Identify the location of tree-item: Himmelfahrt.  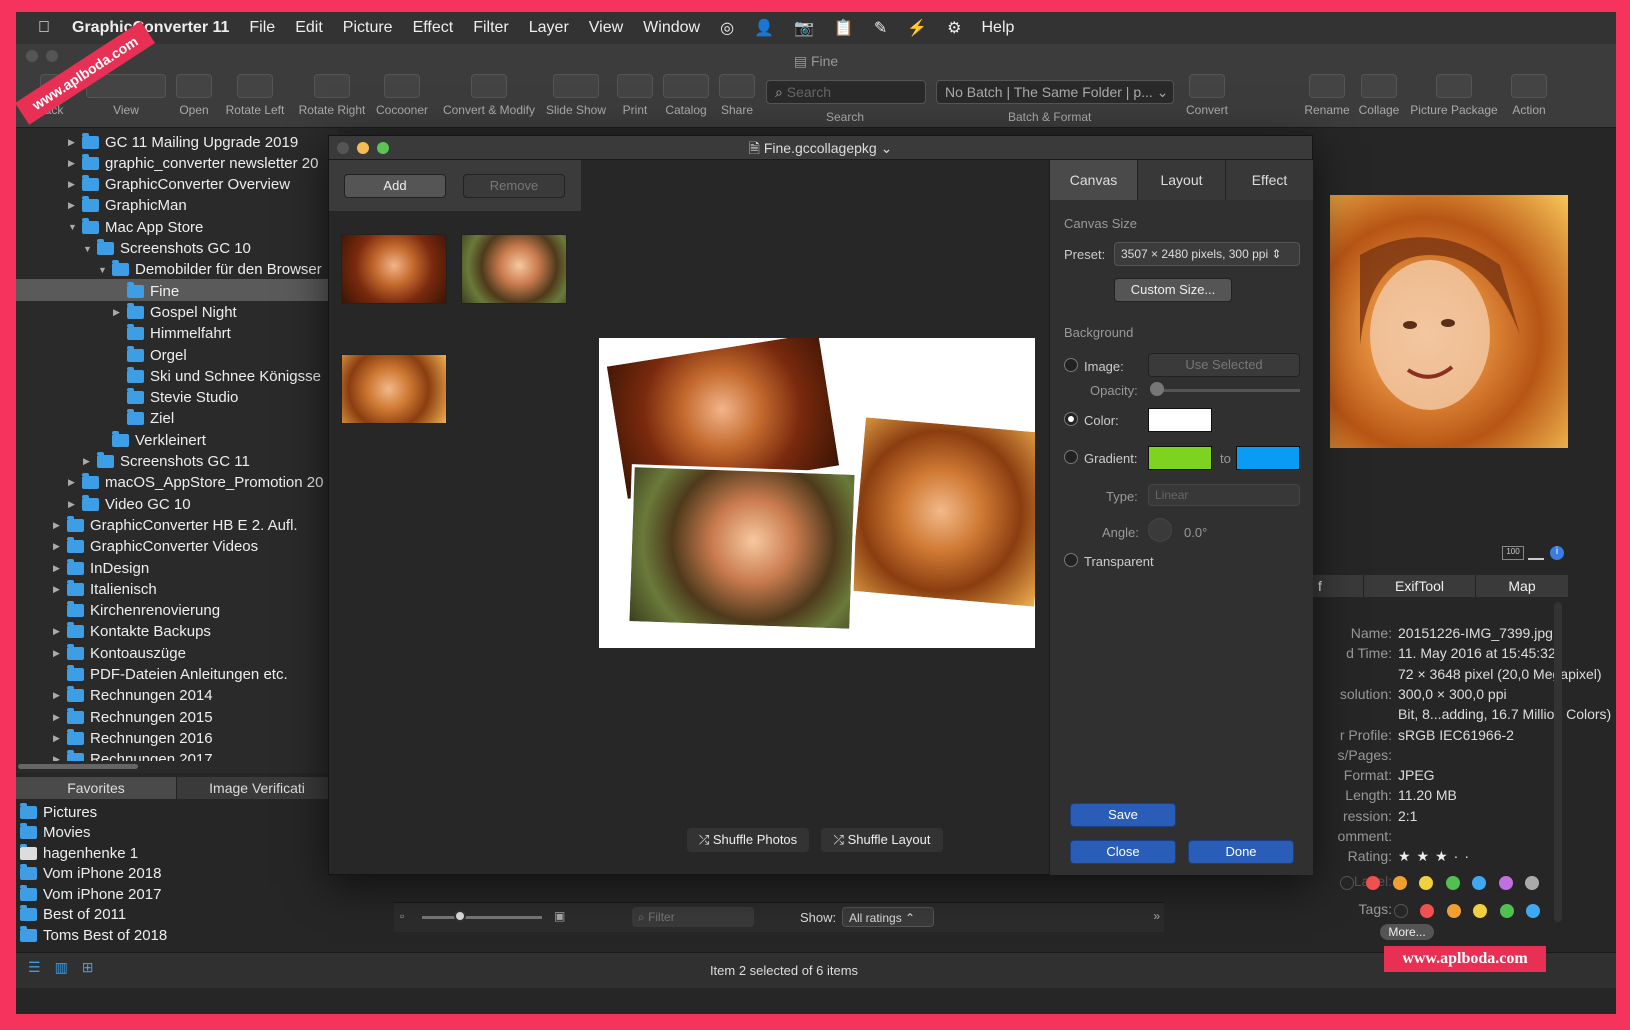
(172, 334).